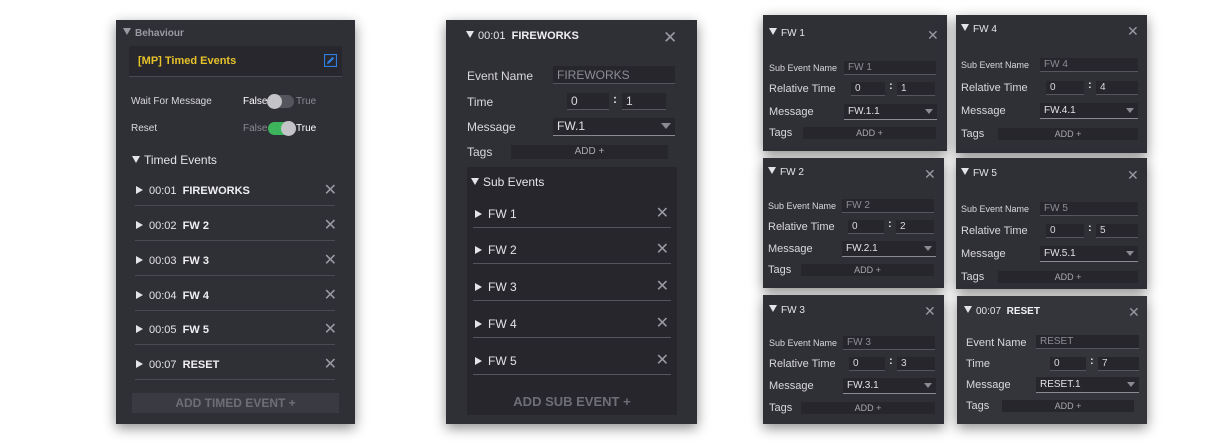 The width and height of the screenshot is (1230, 448). What do you see at coordinates (983, 254) in the screenshot?
I see `message-label: Message` at bounding box center [983, 254].